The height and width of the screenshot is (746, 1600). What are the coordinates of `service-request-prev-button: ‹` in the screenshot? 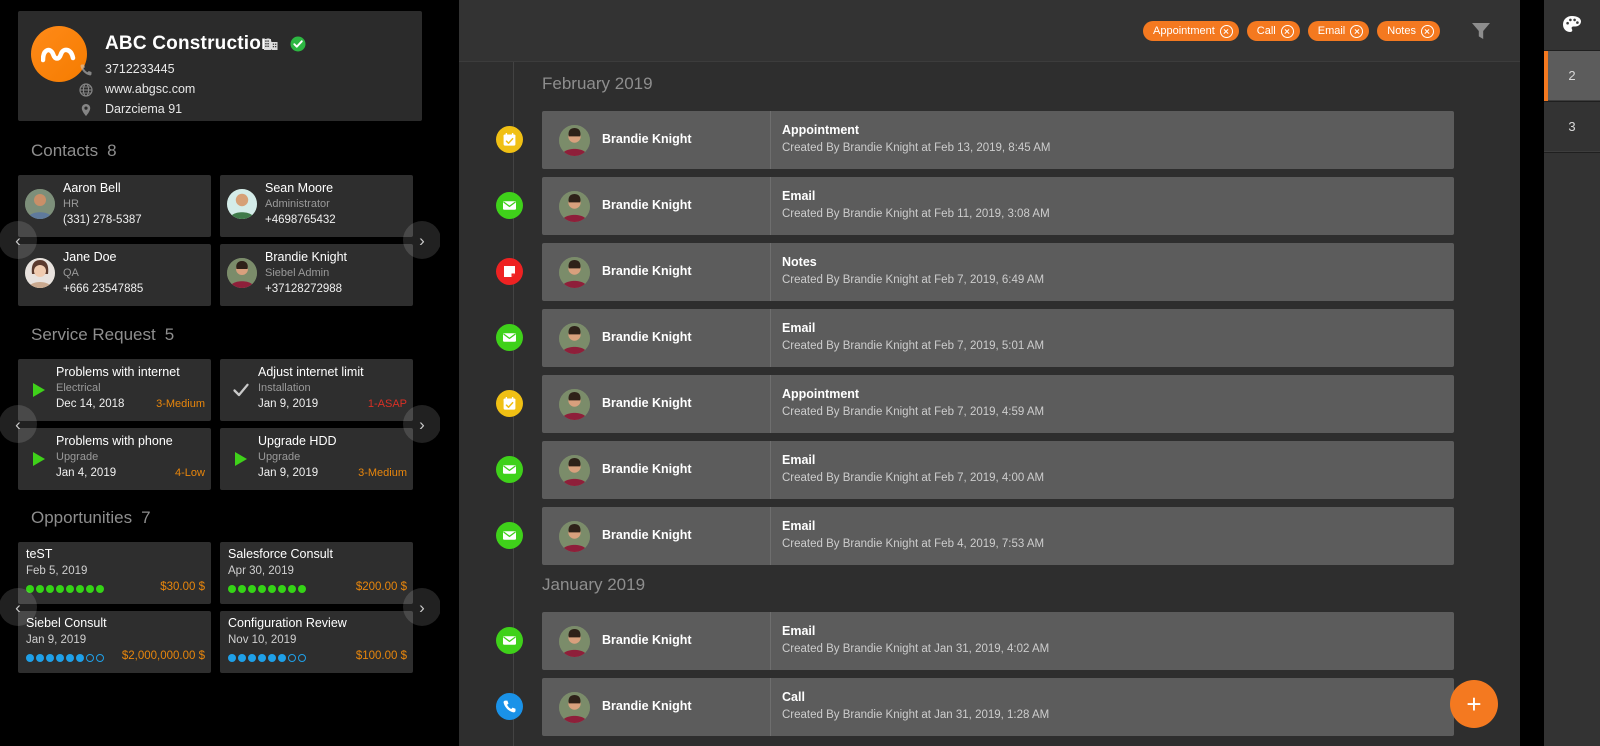 It's located at (18, 424).